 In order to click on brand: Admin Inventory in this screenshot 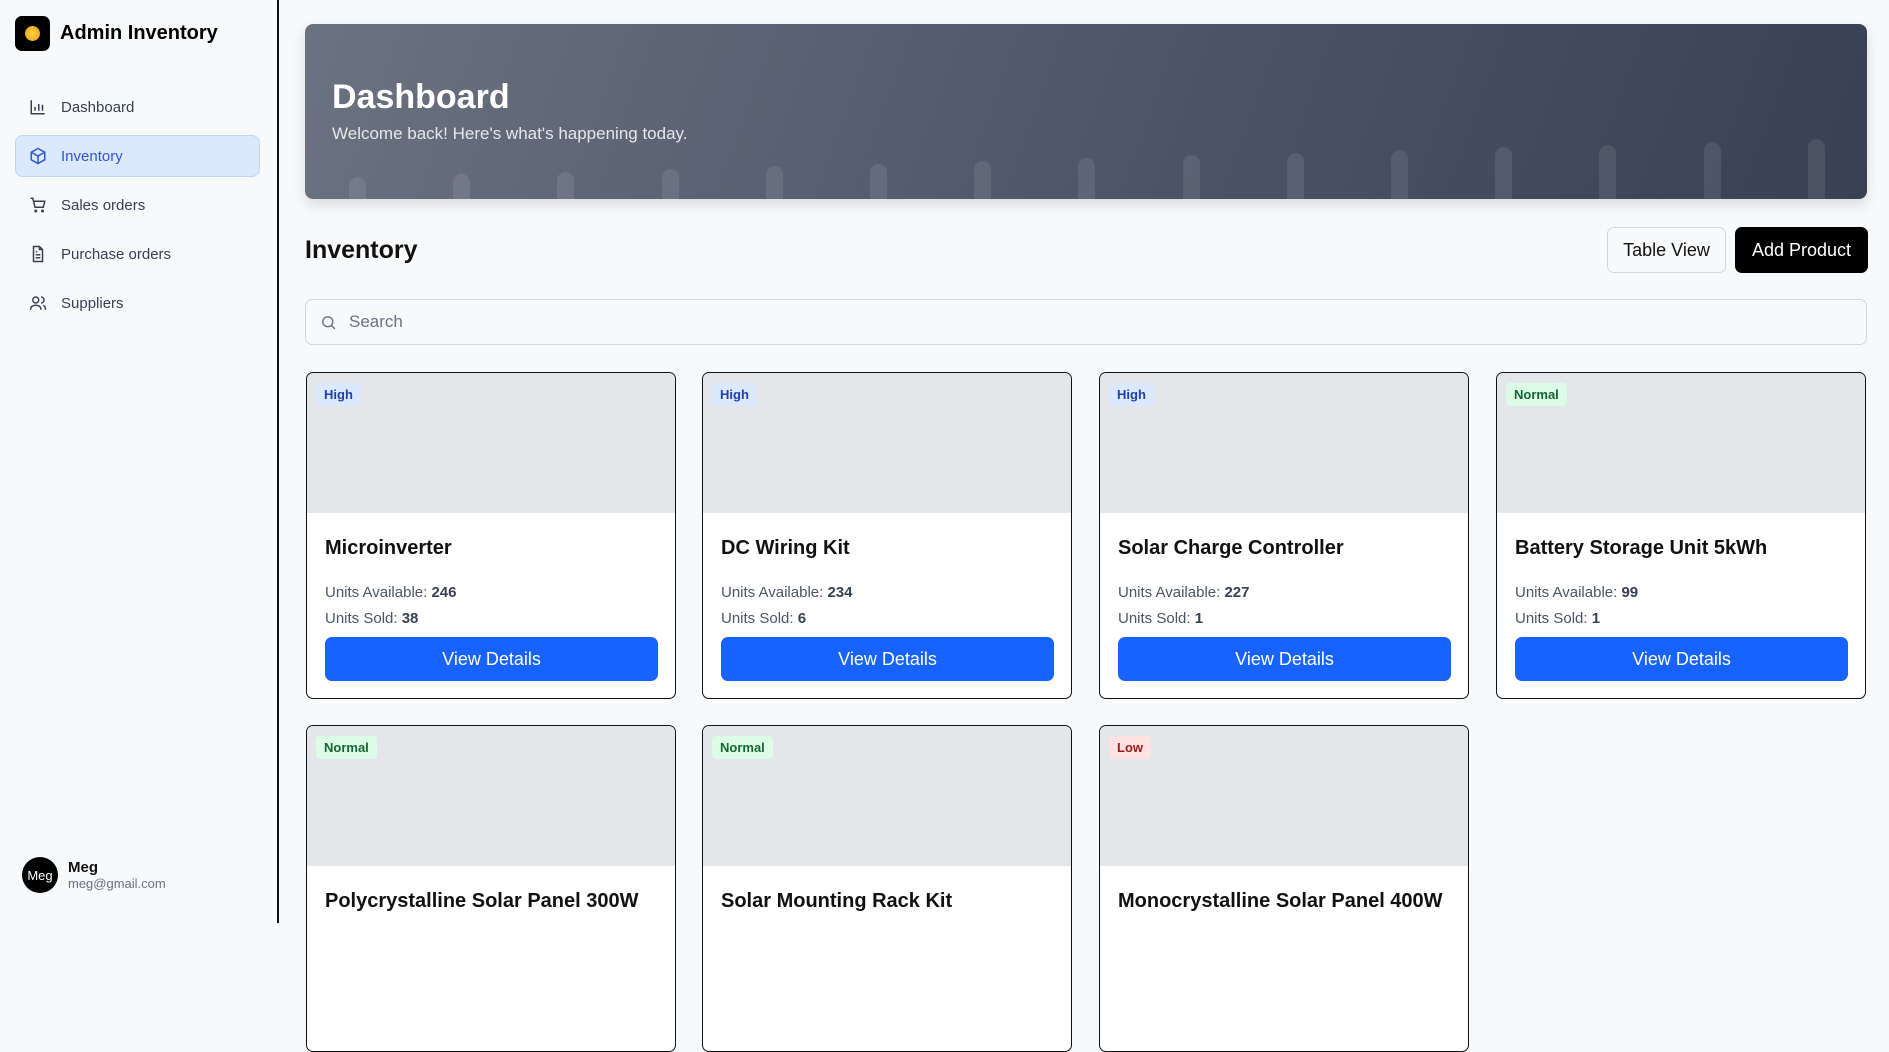, I will do `click(116, 33)`.